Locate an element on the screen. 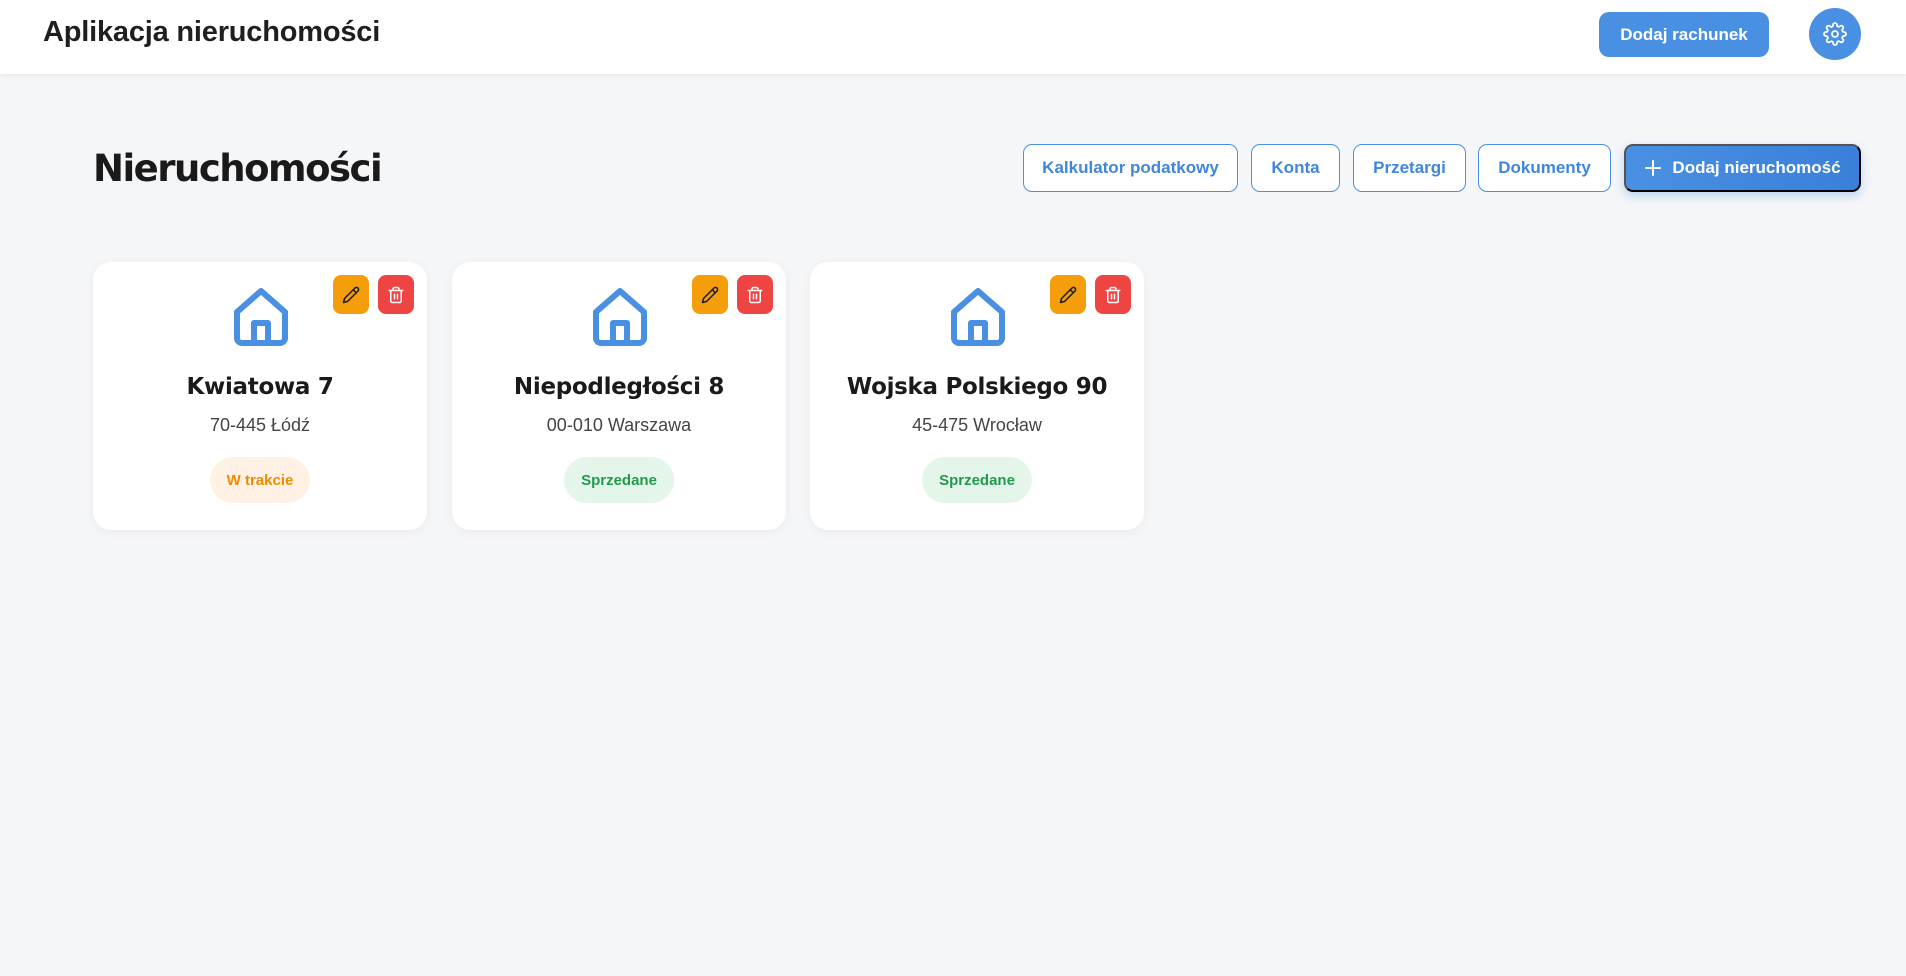 Image resolution: width=1906 pixels, height=976 pixels. tax-calculator-button: Kalkulator podatkowy is located at coordinates (1130, 168).